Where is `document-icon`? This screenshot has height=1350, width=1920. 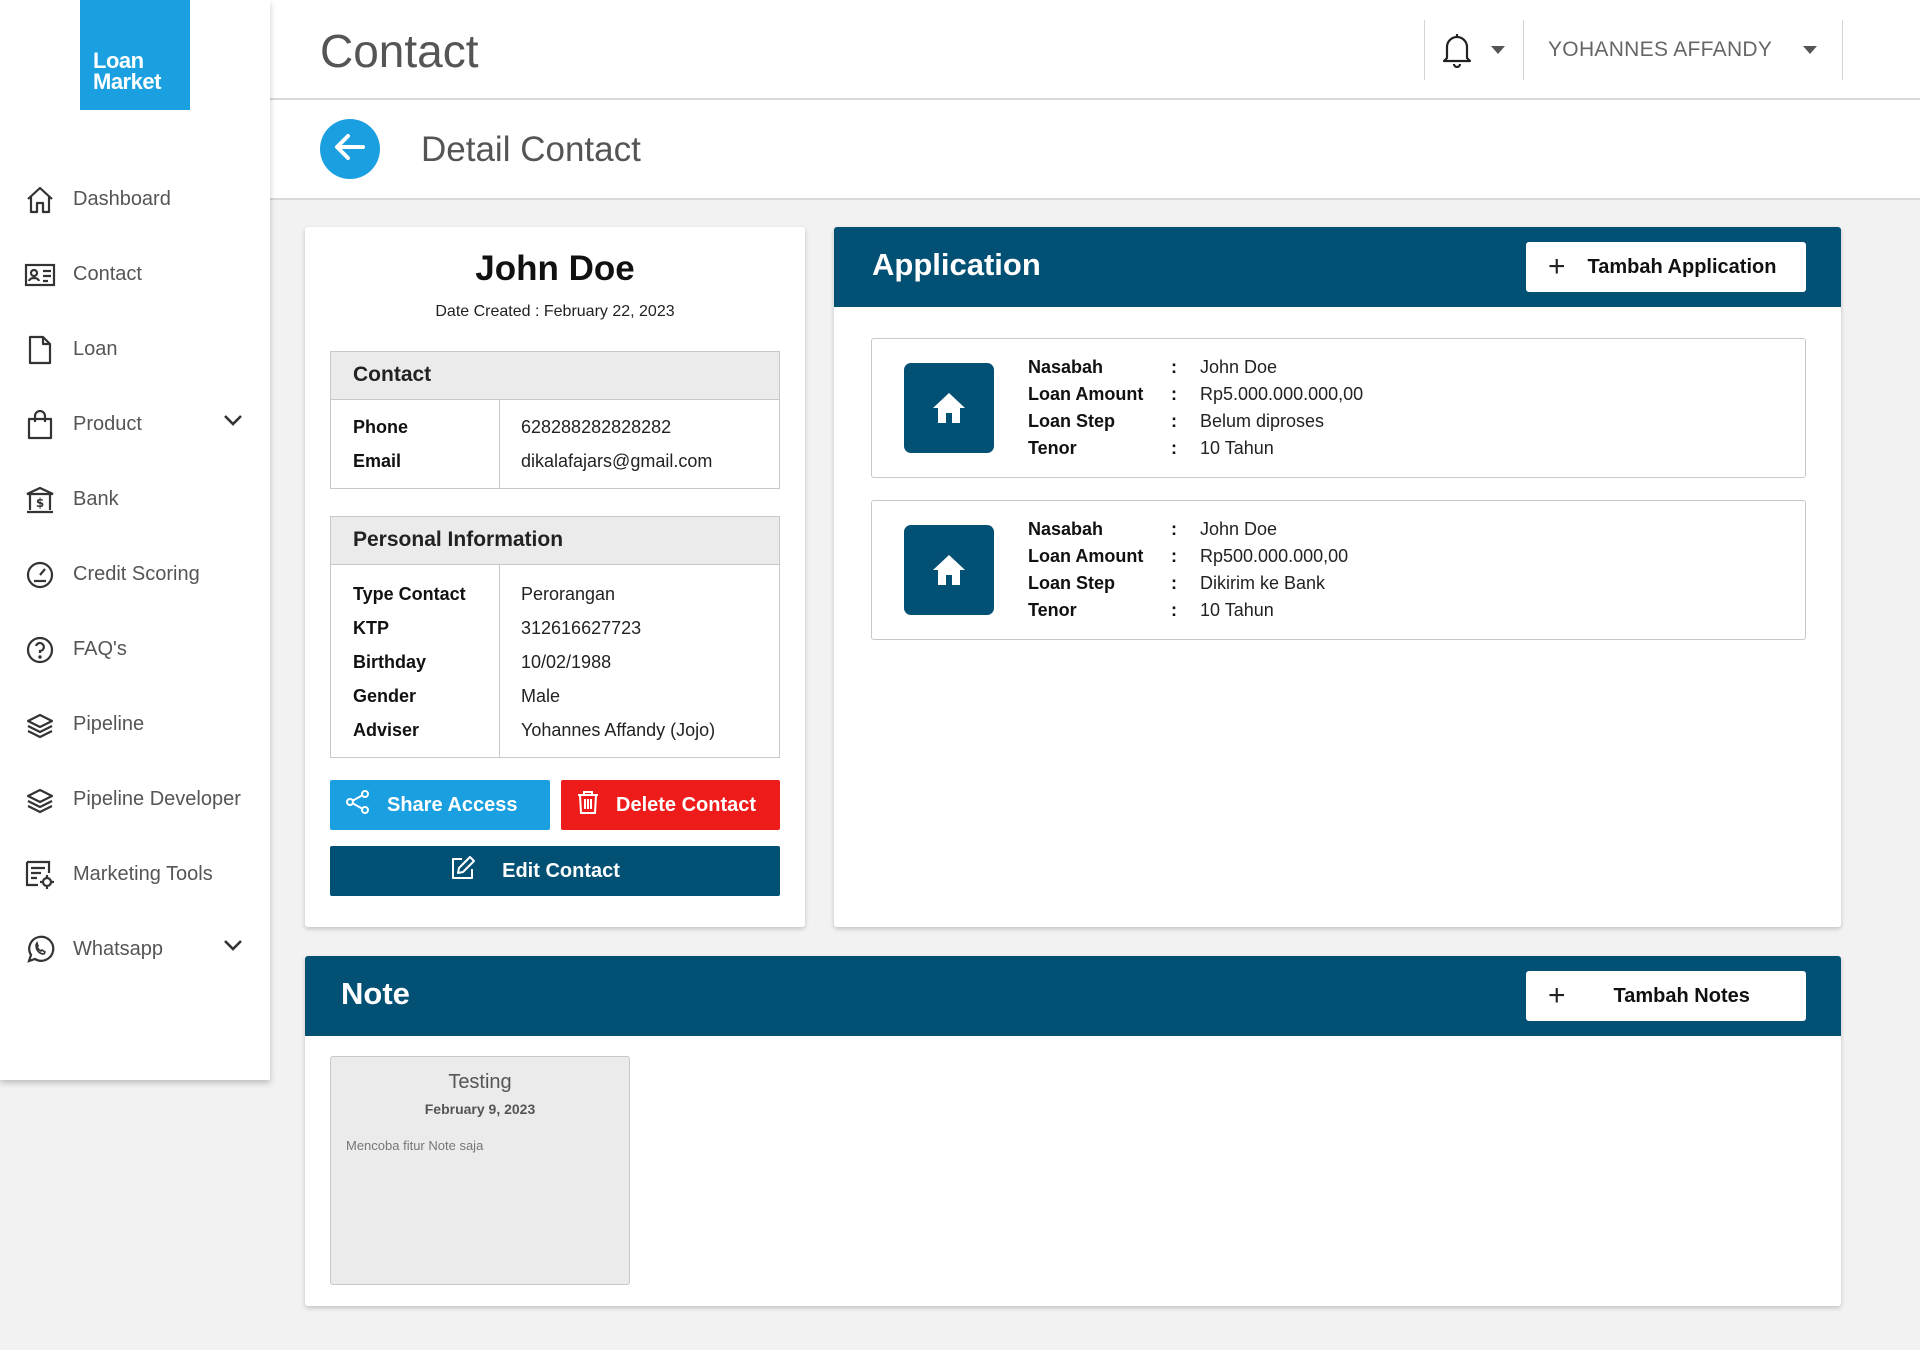
document-icon is located at coordinates (40, 350).